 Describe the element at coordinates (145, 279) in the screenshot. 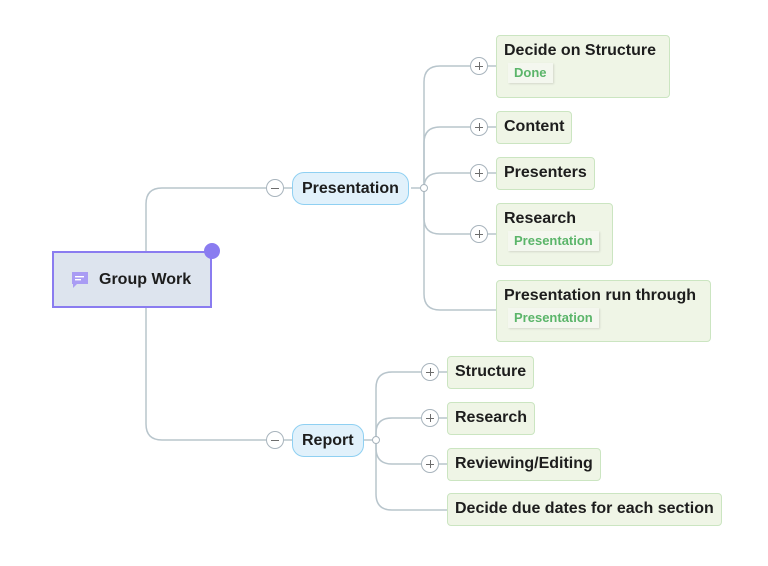

I see `central-topic-label: Group Work` at that location.